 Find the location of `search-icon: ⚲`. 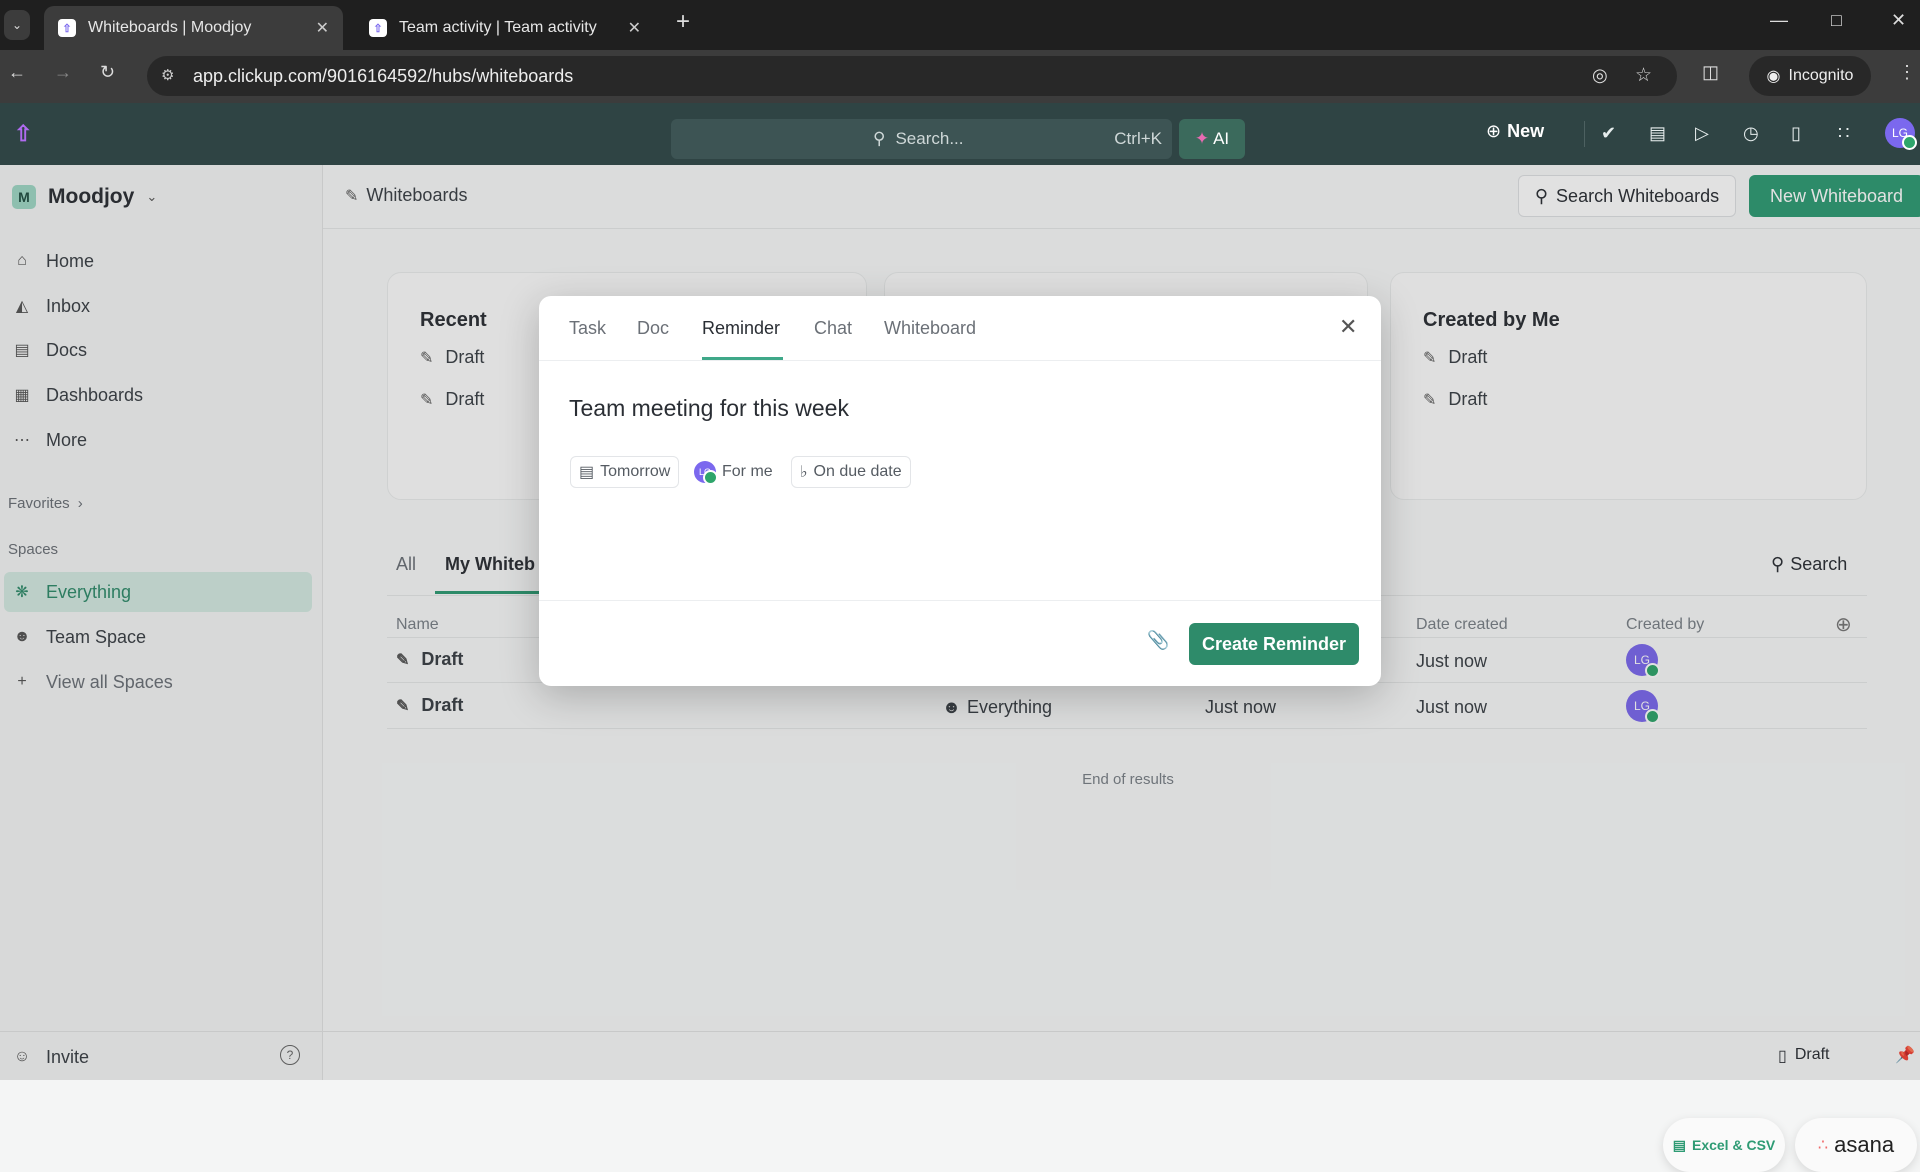

search-icon: ⚲ is located at coordinates (879, 138).